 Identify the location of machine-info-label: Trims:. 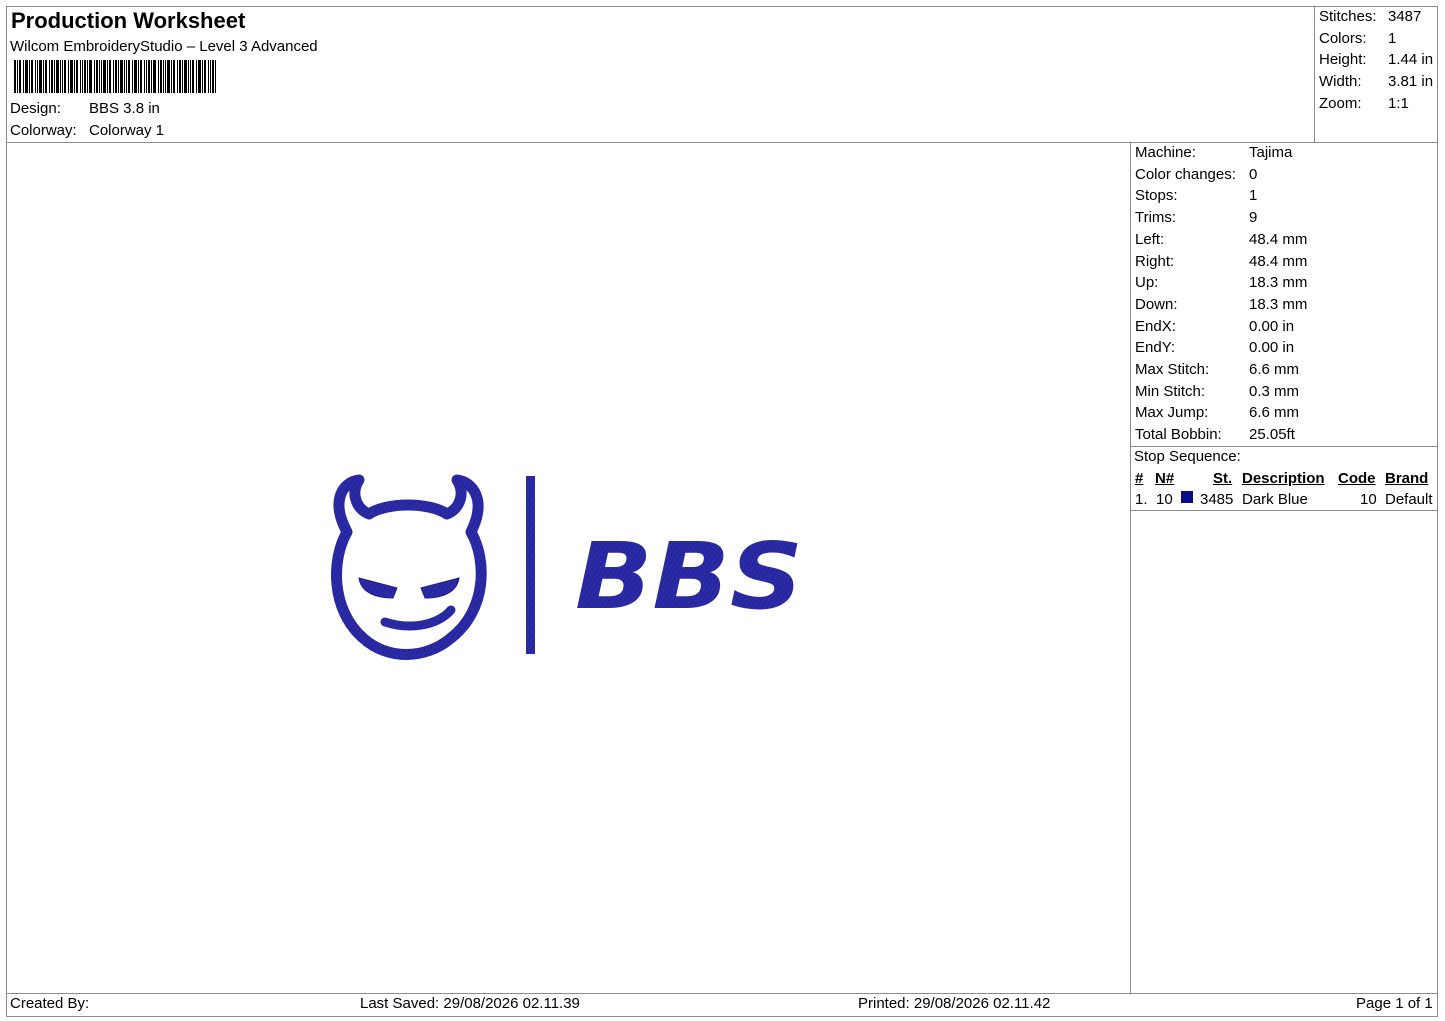
(1156, 218).